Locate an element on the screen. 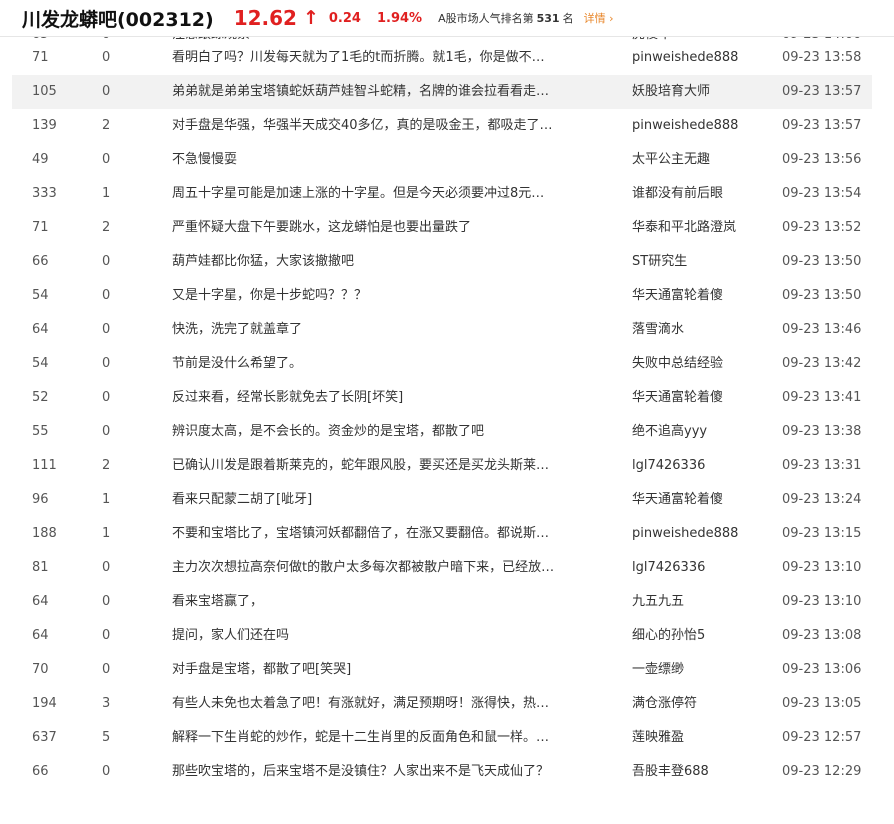 The image size is (894, 824). author-link: 细心的孙怡5 is located at coordinates (702, 636).